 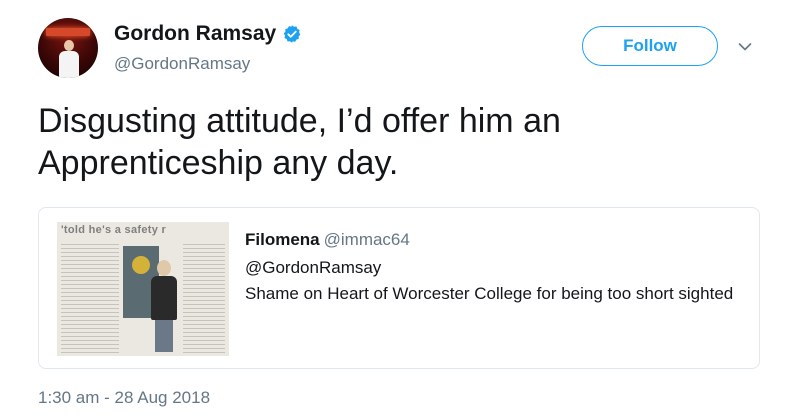 I want to click on follow-button: Follow, so click(x=650, y=46).